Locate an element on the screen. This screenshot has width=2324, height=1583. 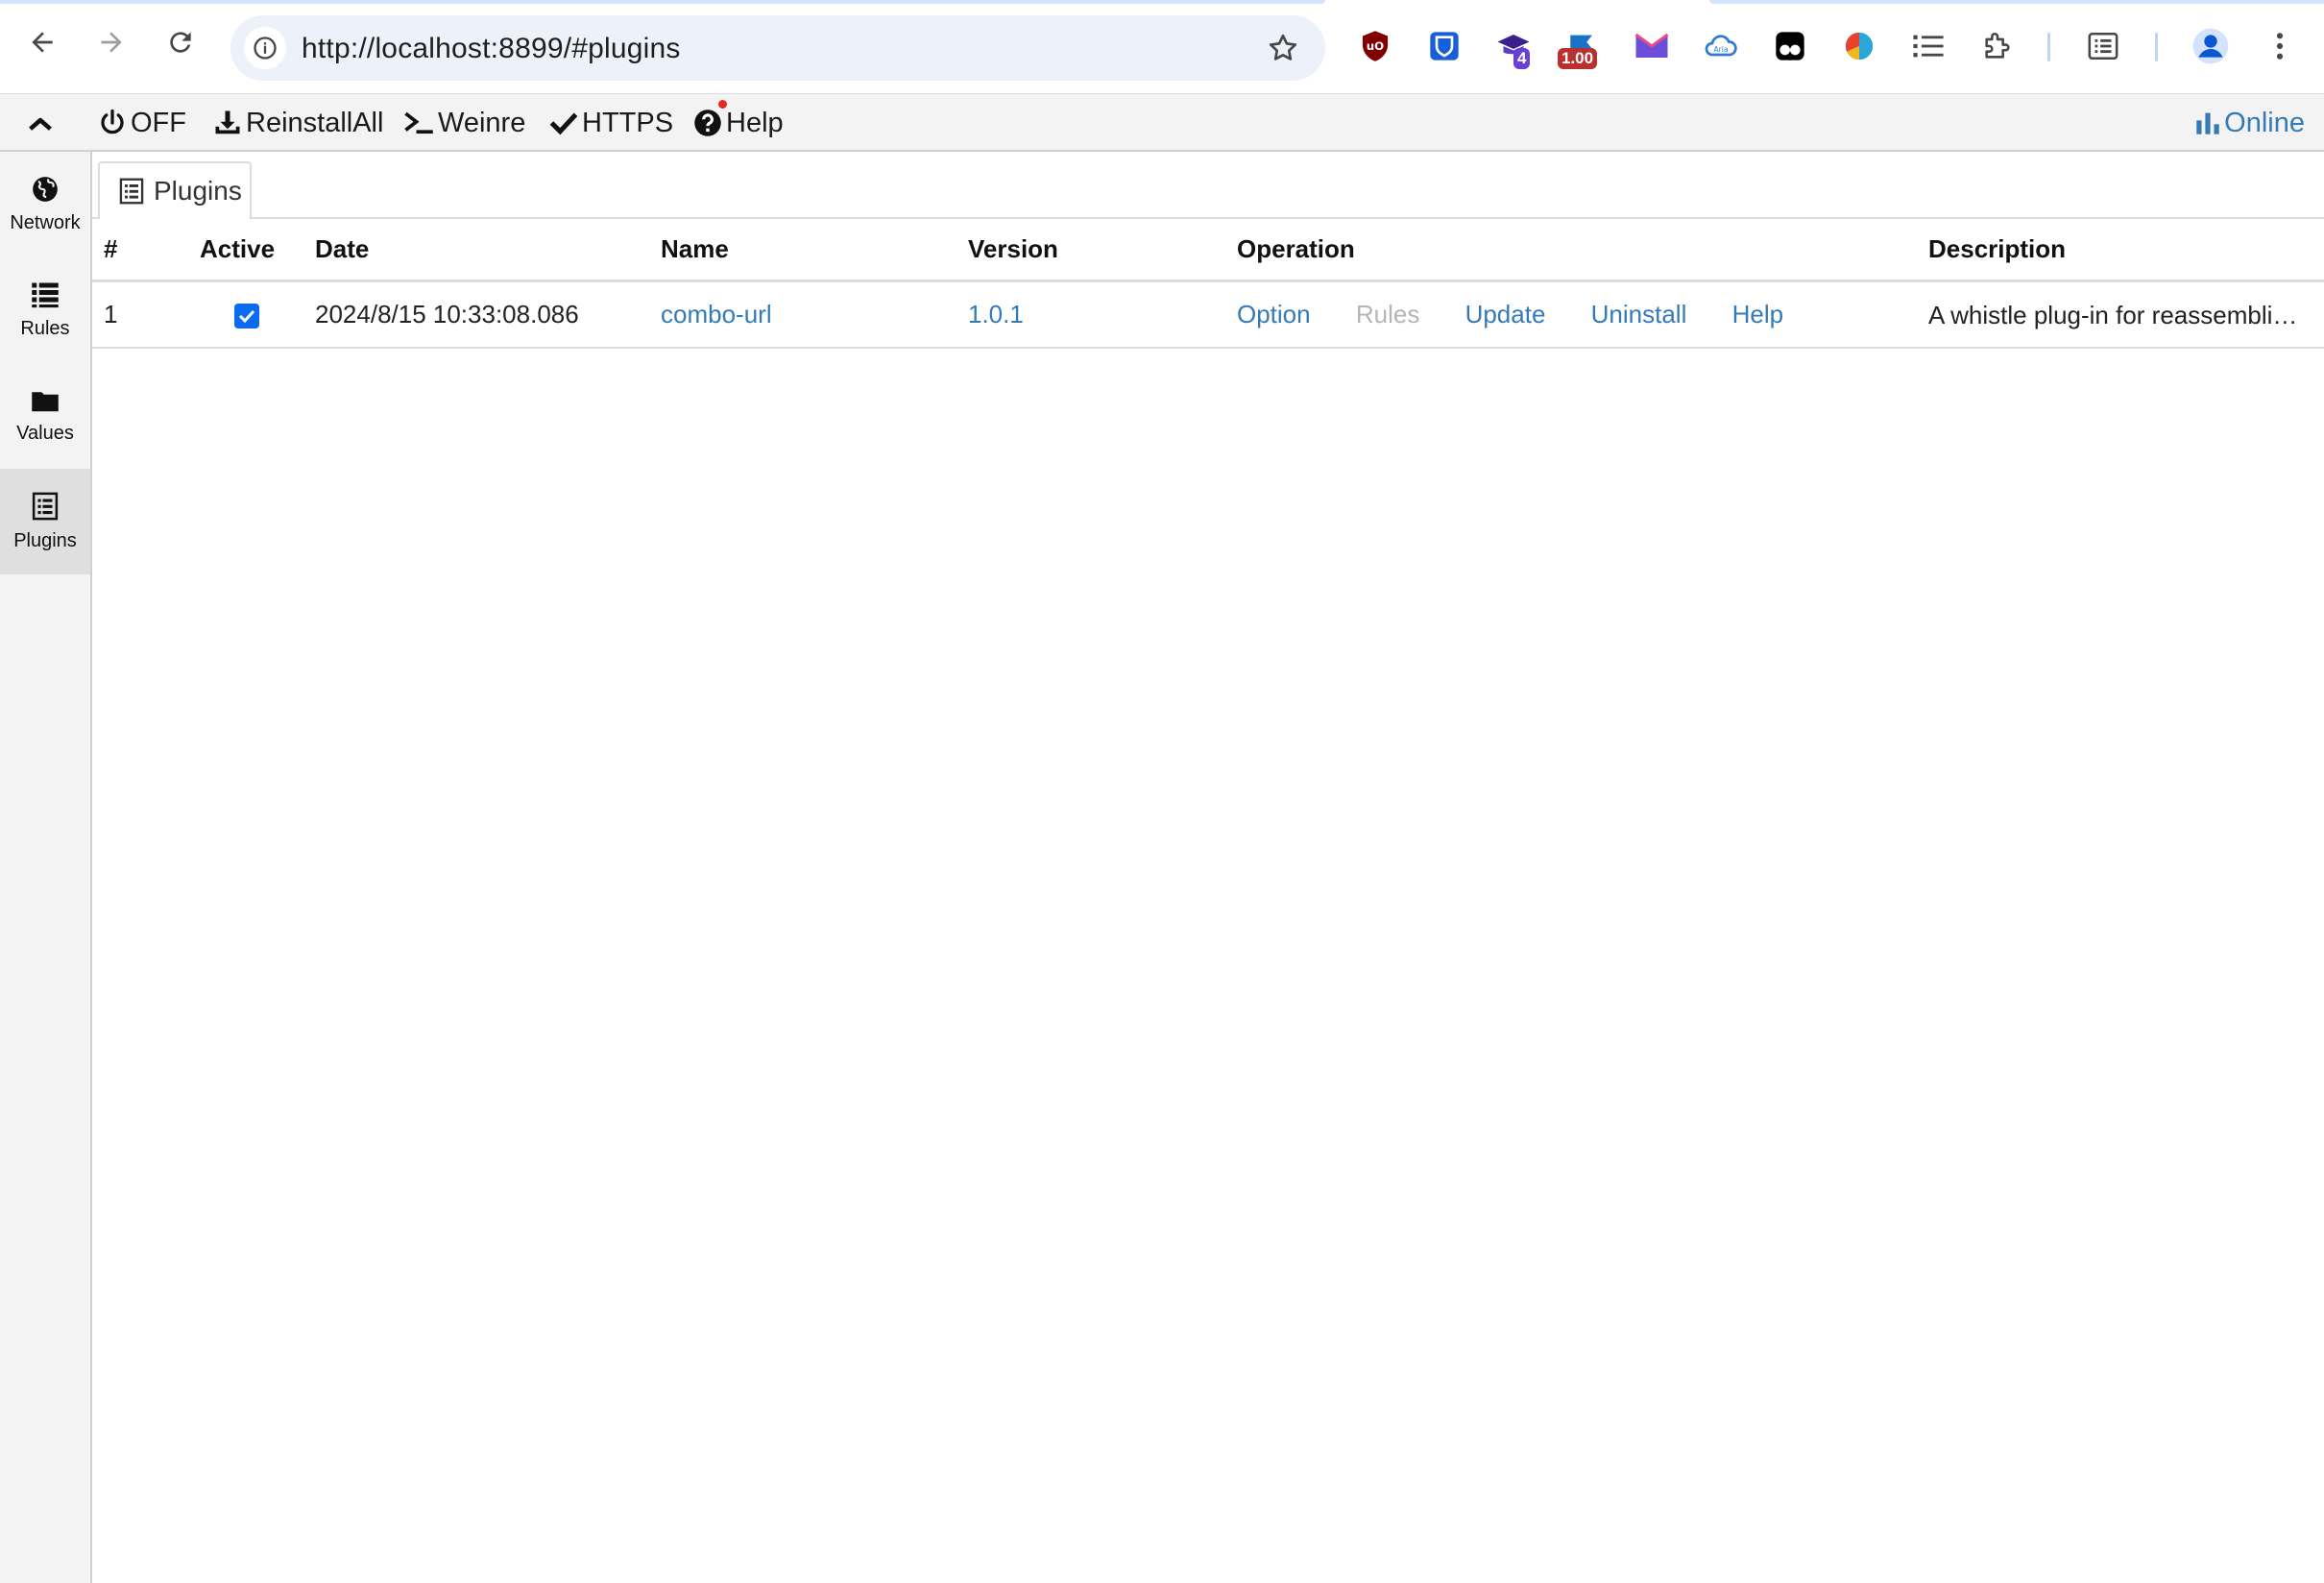
help-button: Help is located at coordinates (738, 123).